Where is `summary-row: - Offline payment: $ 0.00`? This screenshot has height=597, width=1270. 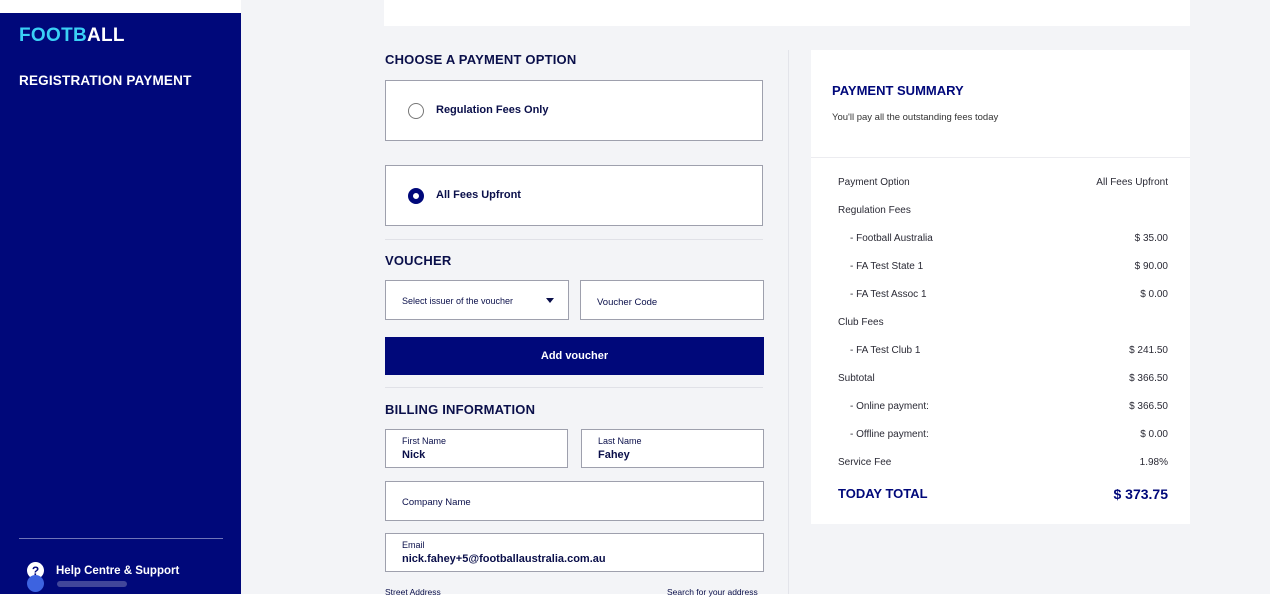
summary-row: - Offline payment: $ 0.00 is located at coordinates (1009, 434).